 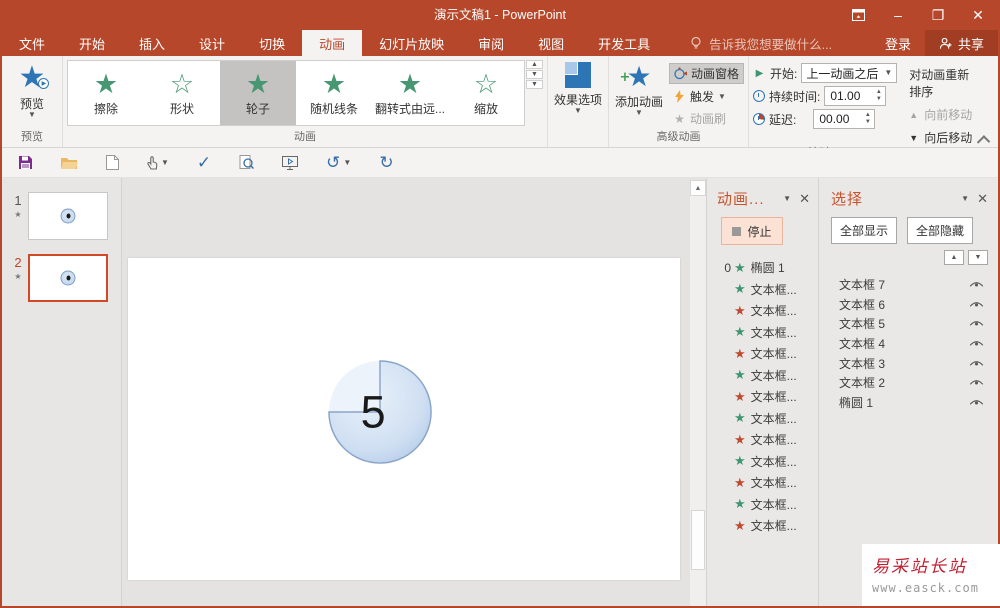 I want to click on gallery-item-擦除: ★ 擦除, so click(x=106, y=93).